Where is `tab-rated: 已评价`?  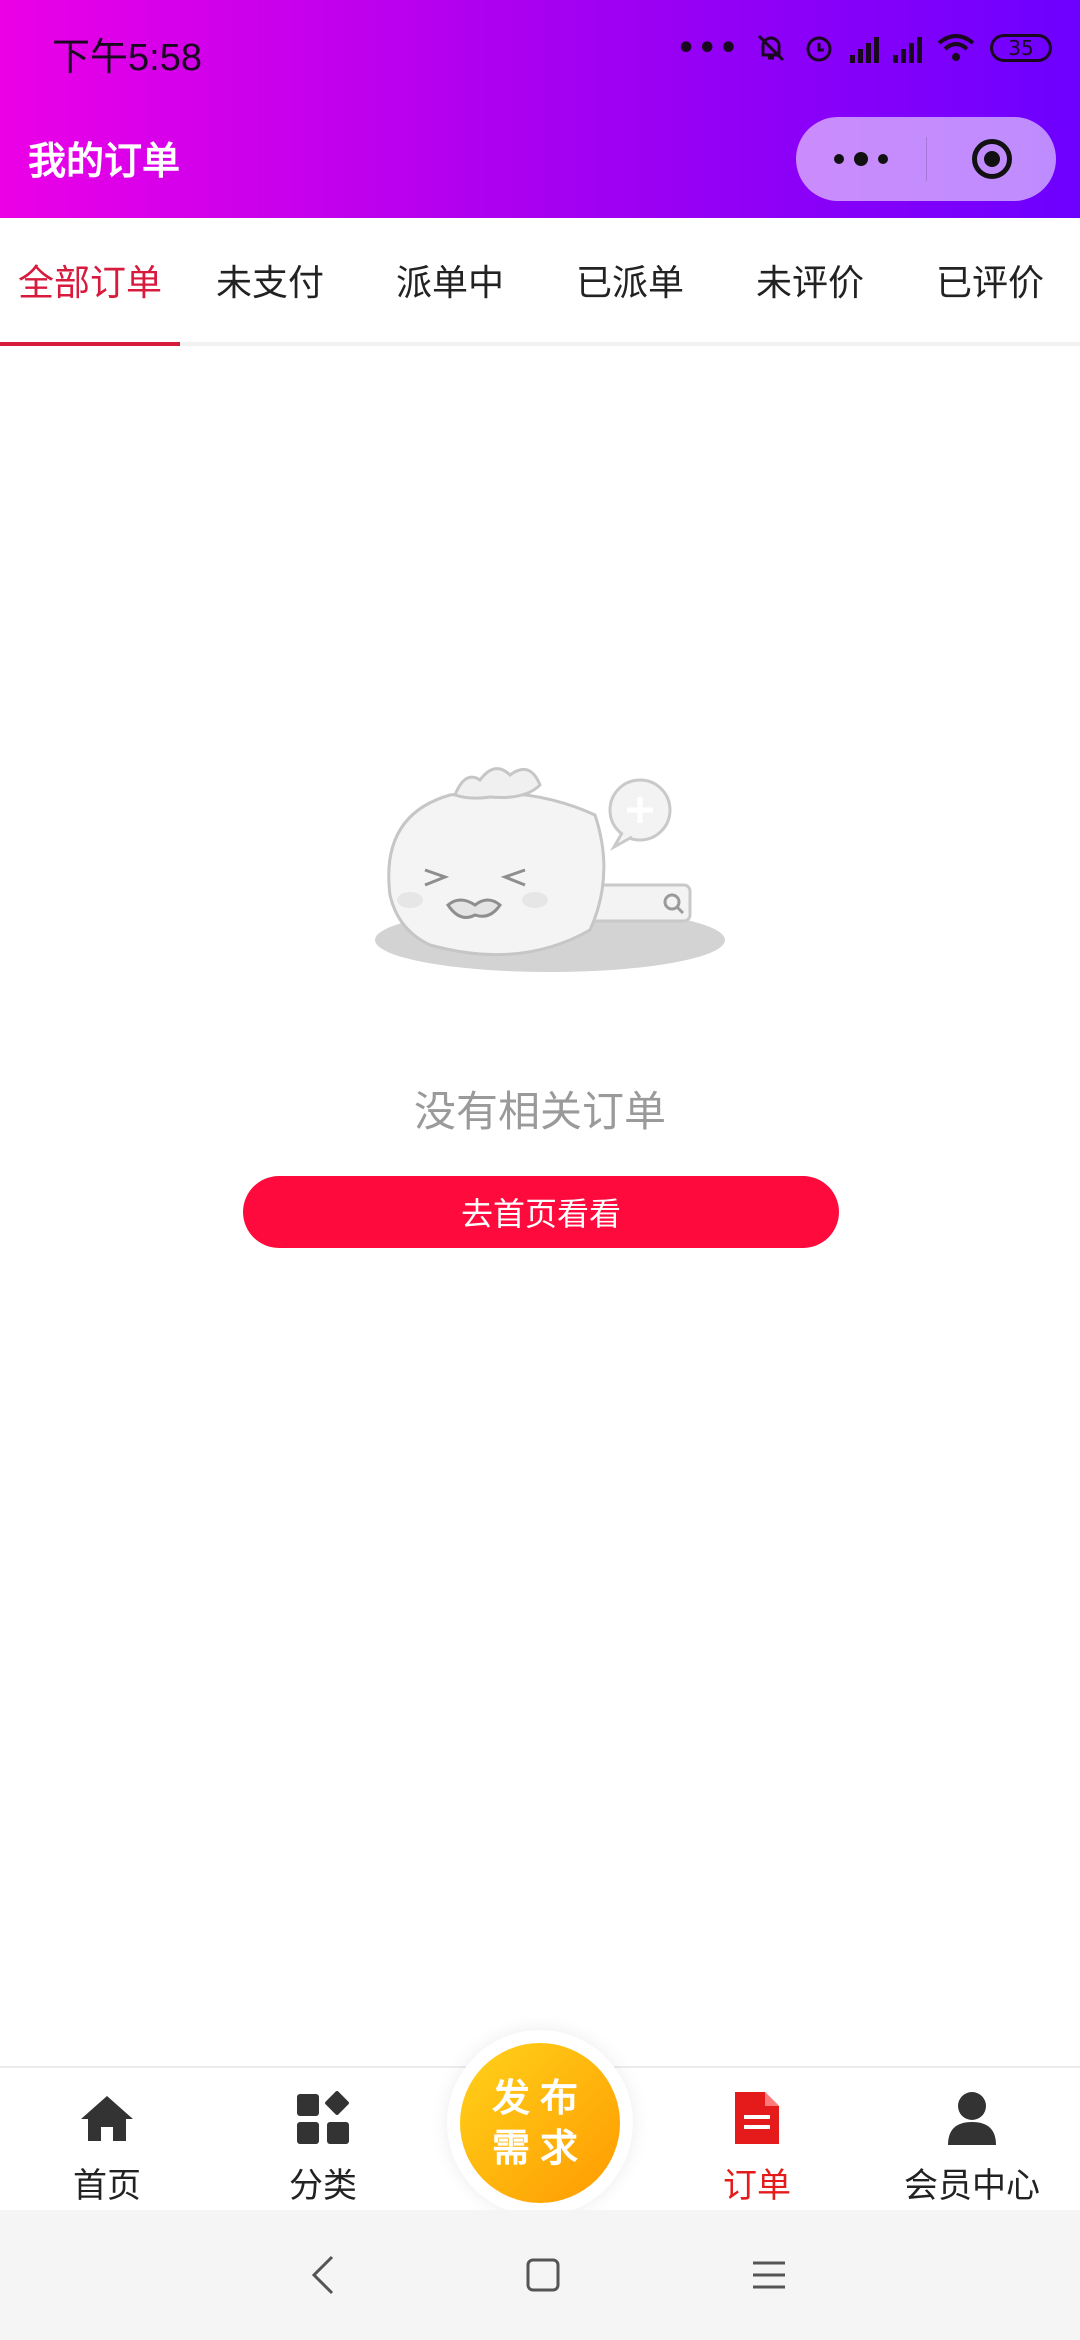
tab-rated: 已评价 is located at coordinates (990, 280).